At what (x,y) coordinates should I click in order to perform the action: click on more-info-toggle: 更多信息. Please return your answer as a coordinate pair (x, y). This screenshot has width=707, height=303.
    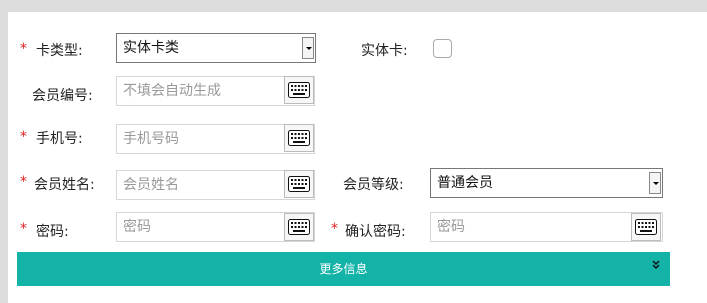
    Looking at the image, I should click on (343, 269).